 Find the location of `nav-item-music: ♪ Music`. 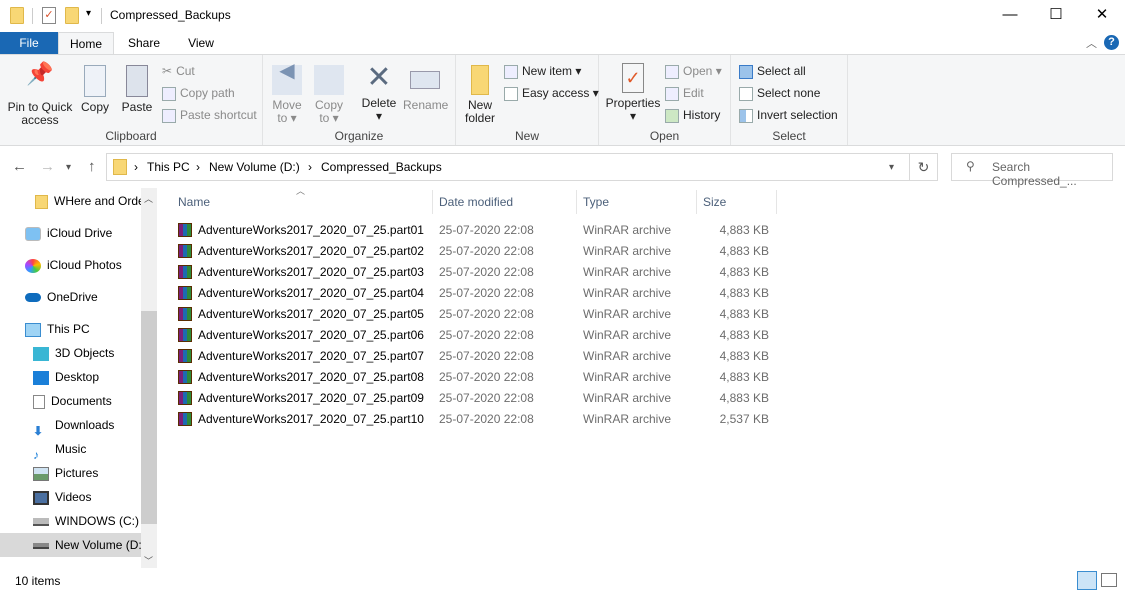

nav-item-music: ♪ Music is located at coordinates (70, 449).